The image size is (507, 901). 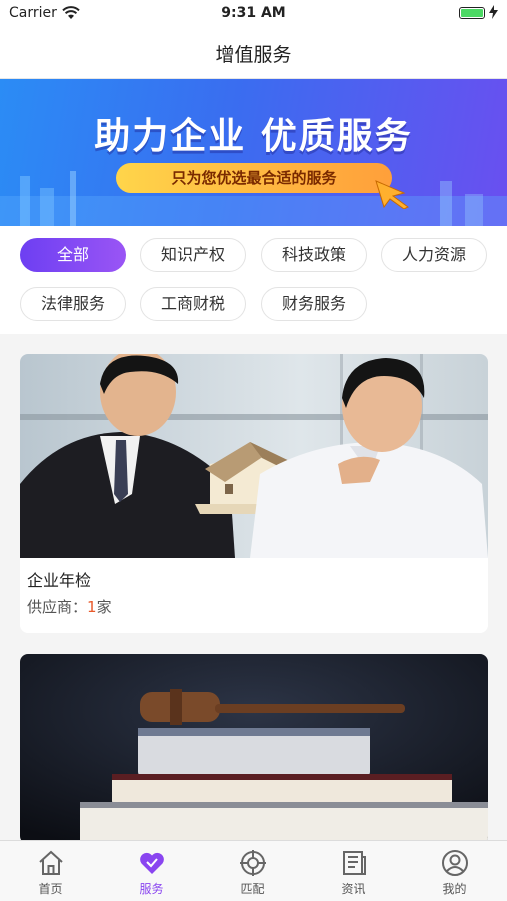 I want to click on banner-headline: 助力企业 优质服务, so click(x=253, y=136).